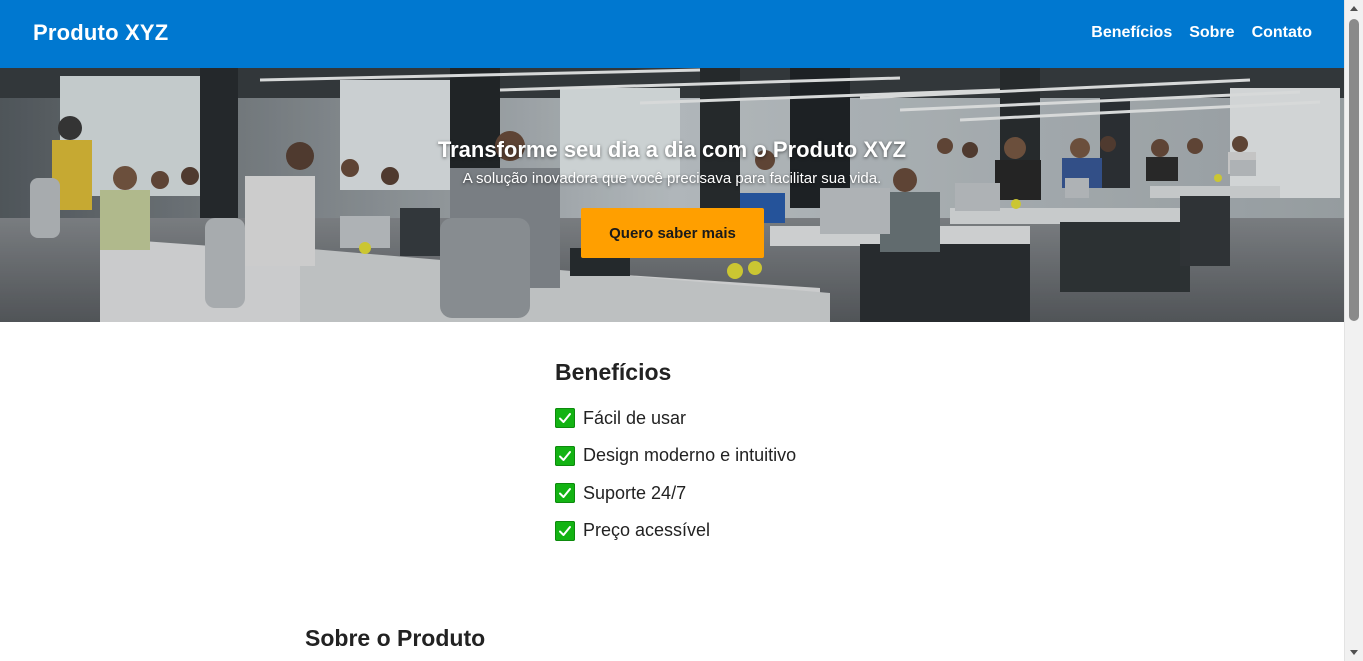 Image resolution: width=1363 pixels, height=661 pixels. What do you see at coordinates (1354, 170) in the screenshot?
I see `scrollbar-thumb` at bounding box center [1354, 170].